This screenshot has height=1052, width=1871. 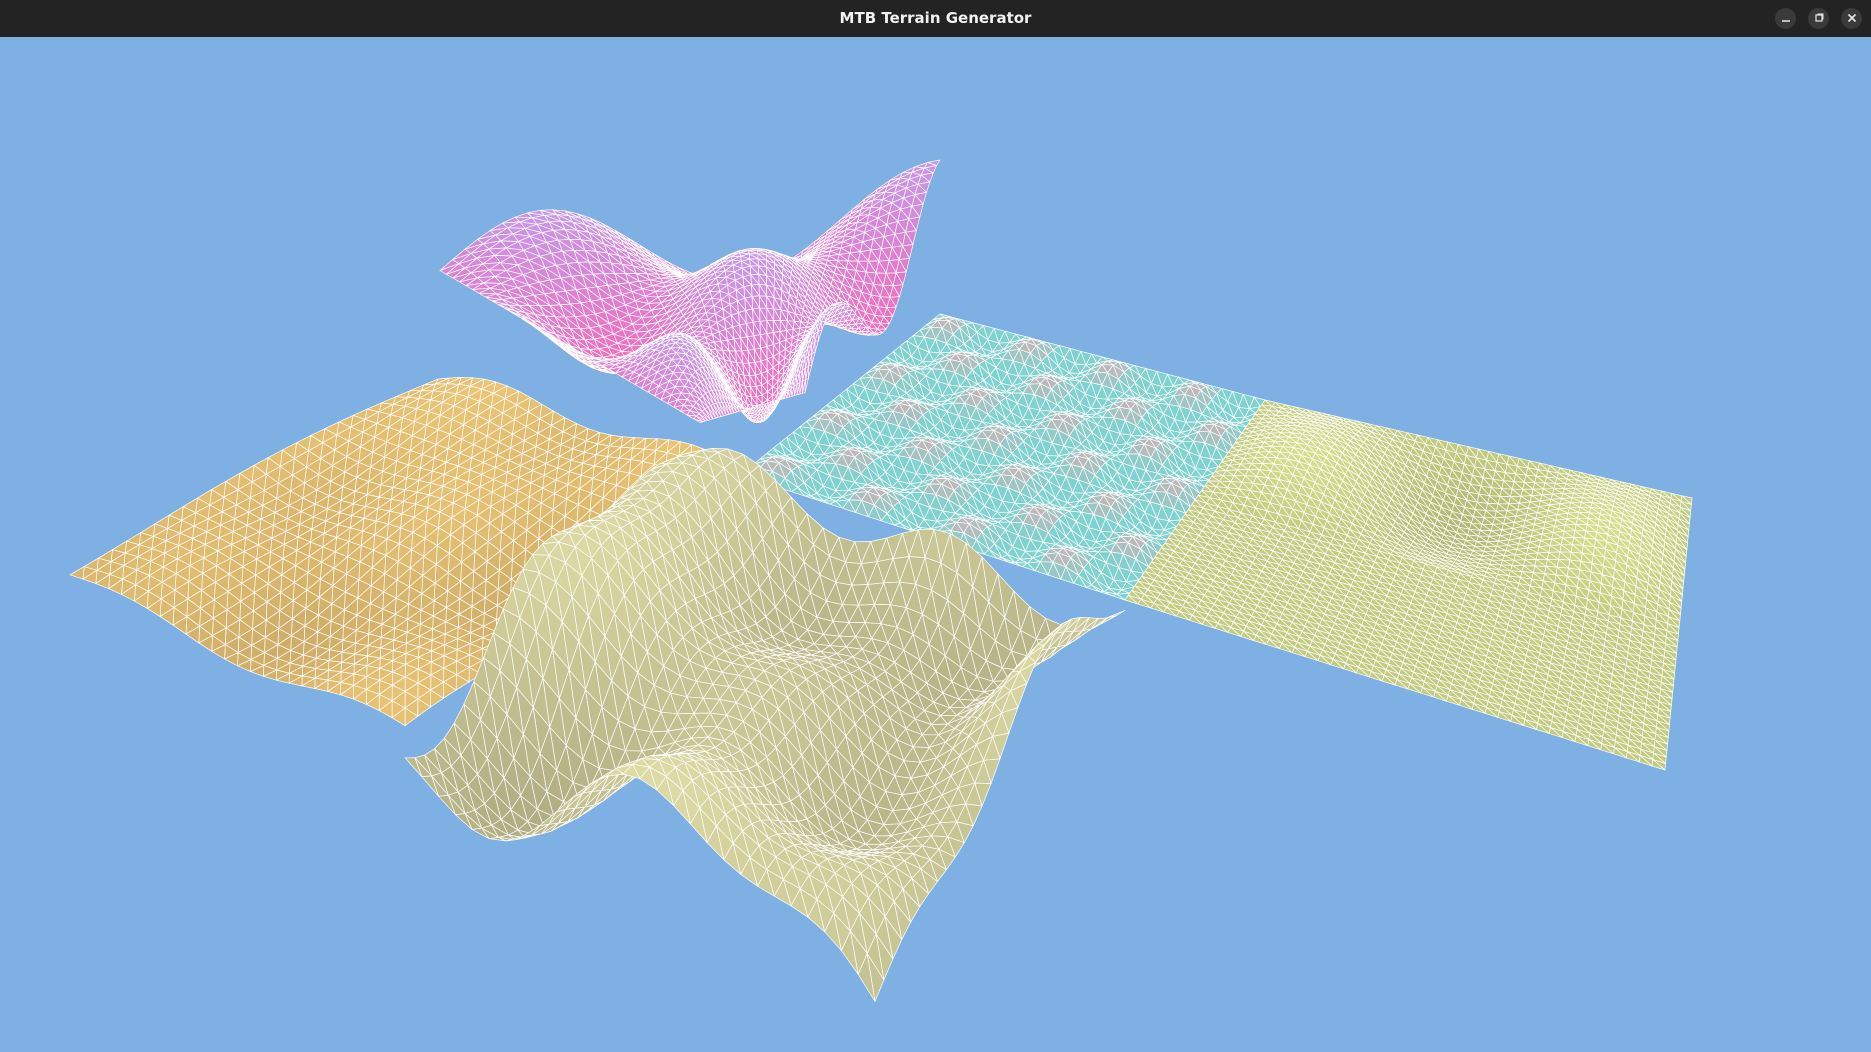 What do you see at coordinates (1785, 18) in the screenshot?
I see `minimize-button` at bounding box center [1785, 18].